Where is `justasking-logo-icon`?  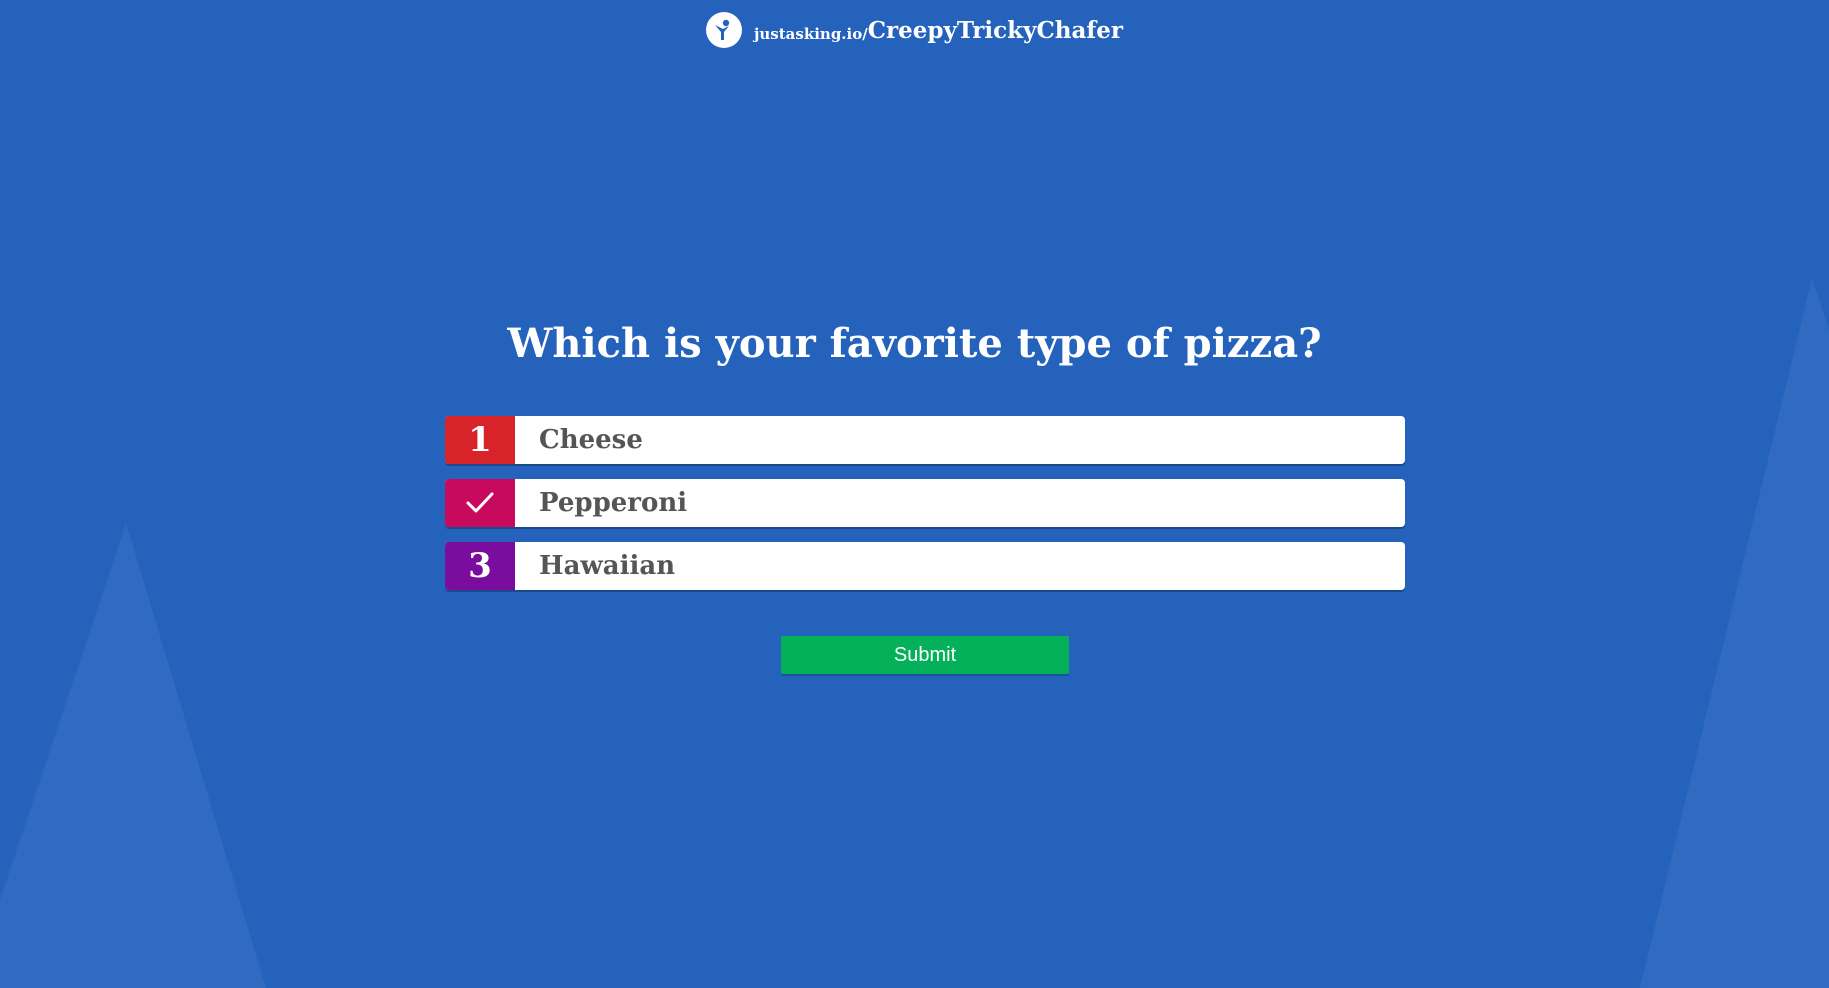 justasking-logo-icon is located at coordinates (723, 30).